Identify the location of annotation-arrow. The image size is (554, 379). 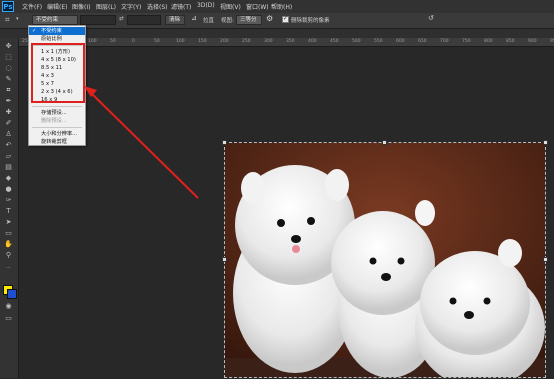
(141, 142).